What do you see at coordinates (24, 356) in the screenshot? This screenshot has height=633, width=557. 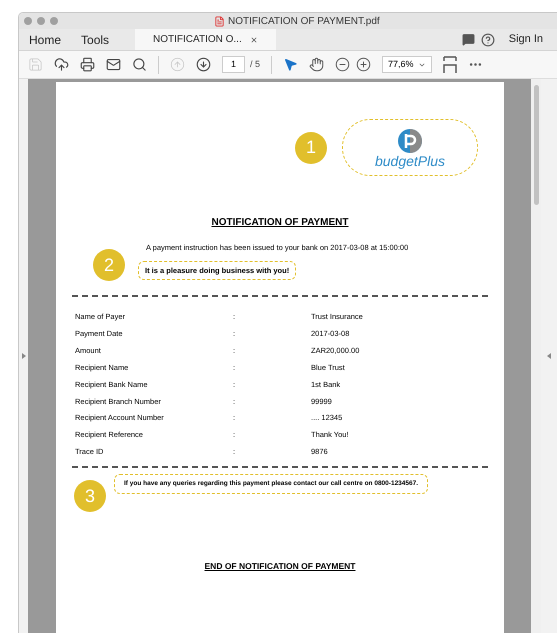 I see `expand-arrow-icon` at bounding box center [24, 356].